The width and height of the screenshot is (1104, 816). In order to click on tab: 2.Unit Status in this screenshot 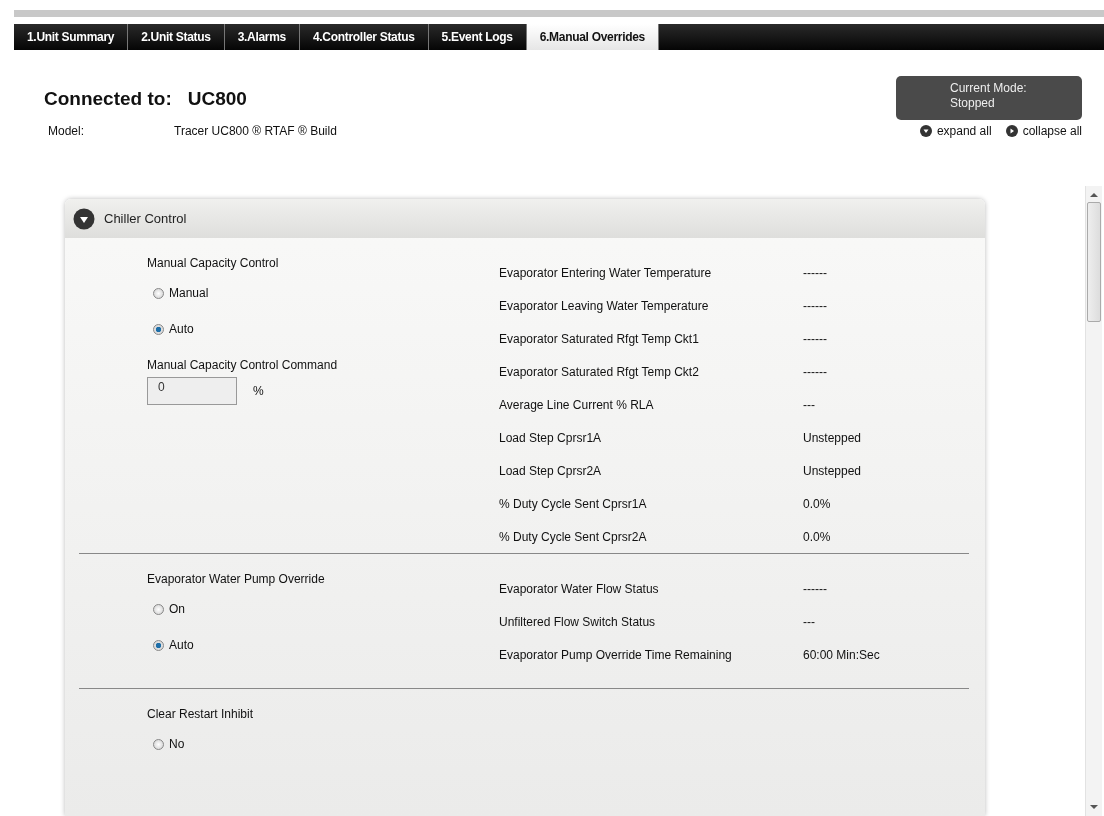, I will do `click(176, 37)`.